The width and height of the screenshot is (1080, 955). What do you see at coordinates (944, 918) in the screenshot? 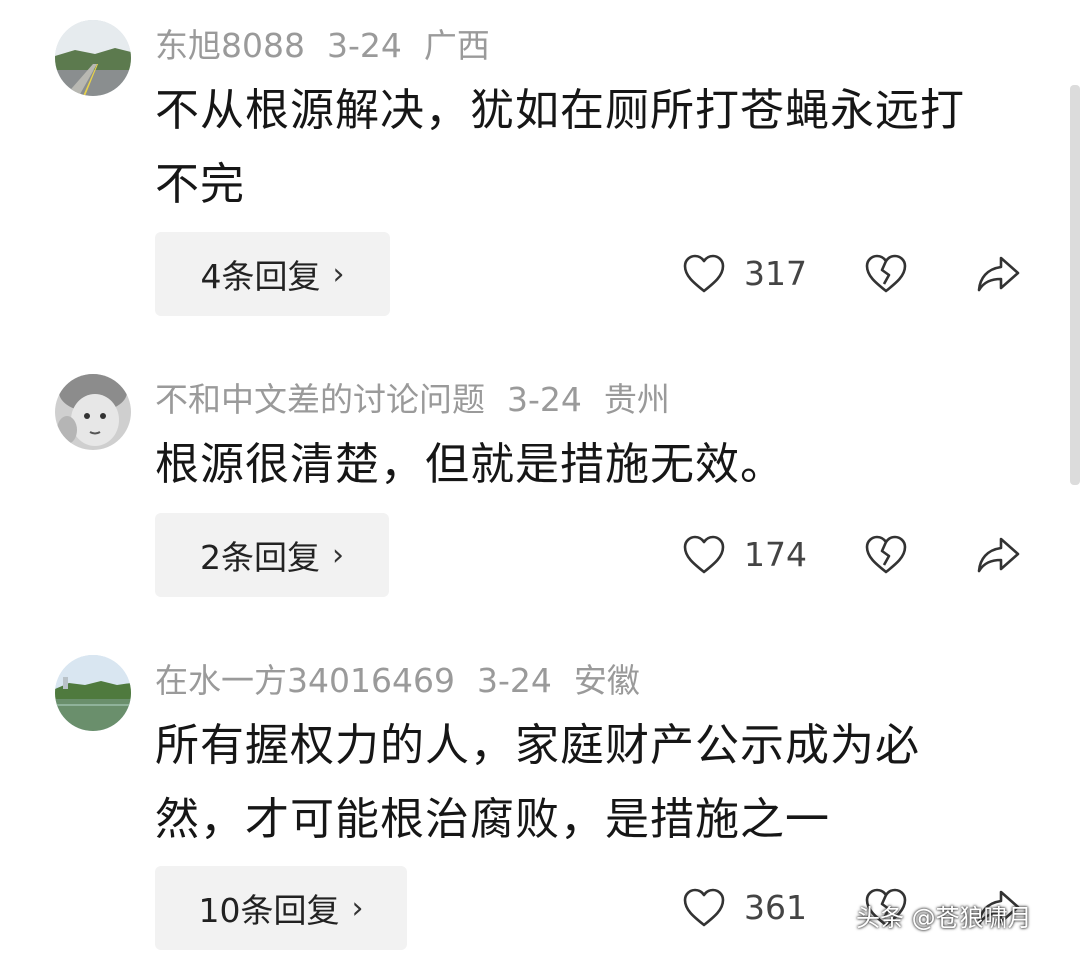
I see `watermark: 头条 @苍狼啸月` at bounding box center [944, 918].